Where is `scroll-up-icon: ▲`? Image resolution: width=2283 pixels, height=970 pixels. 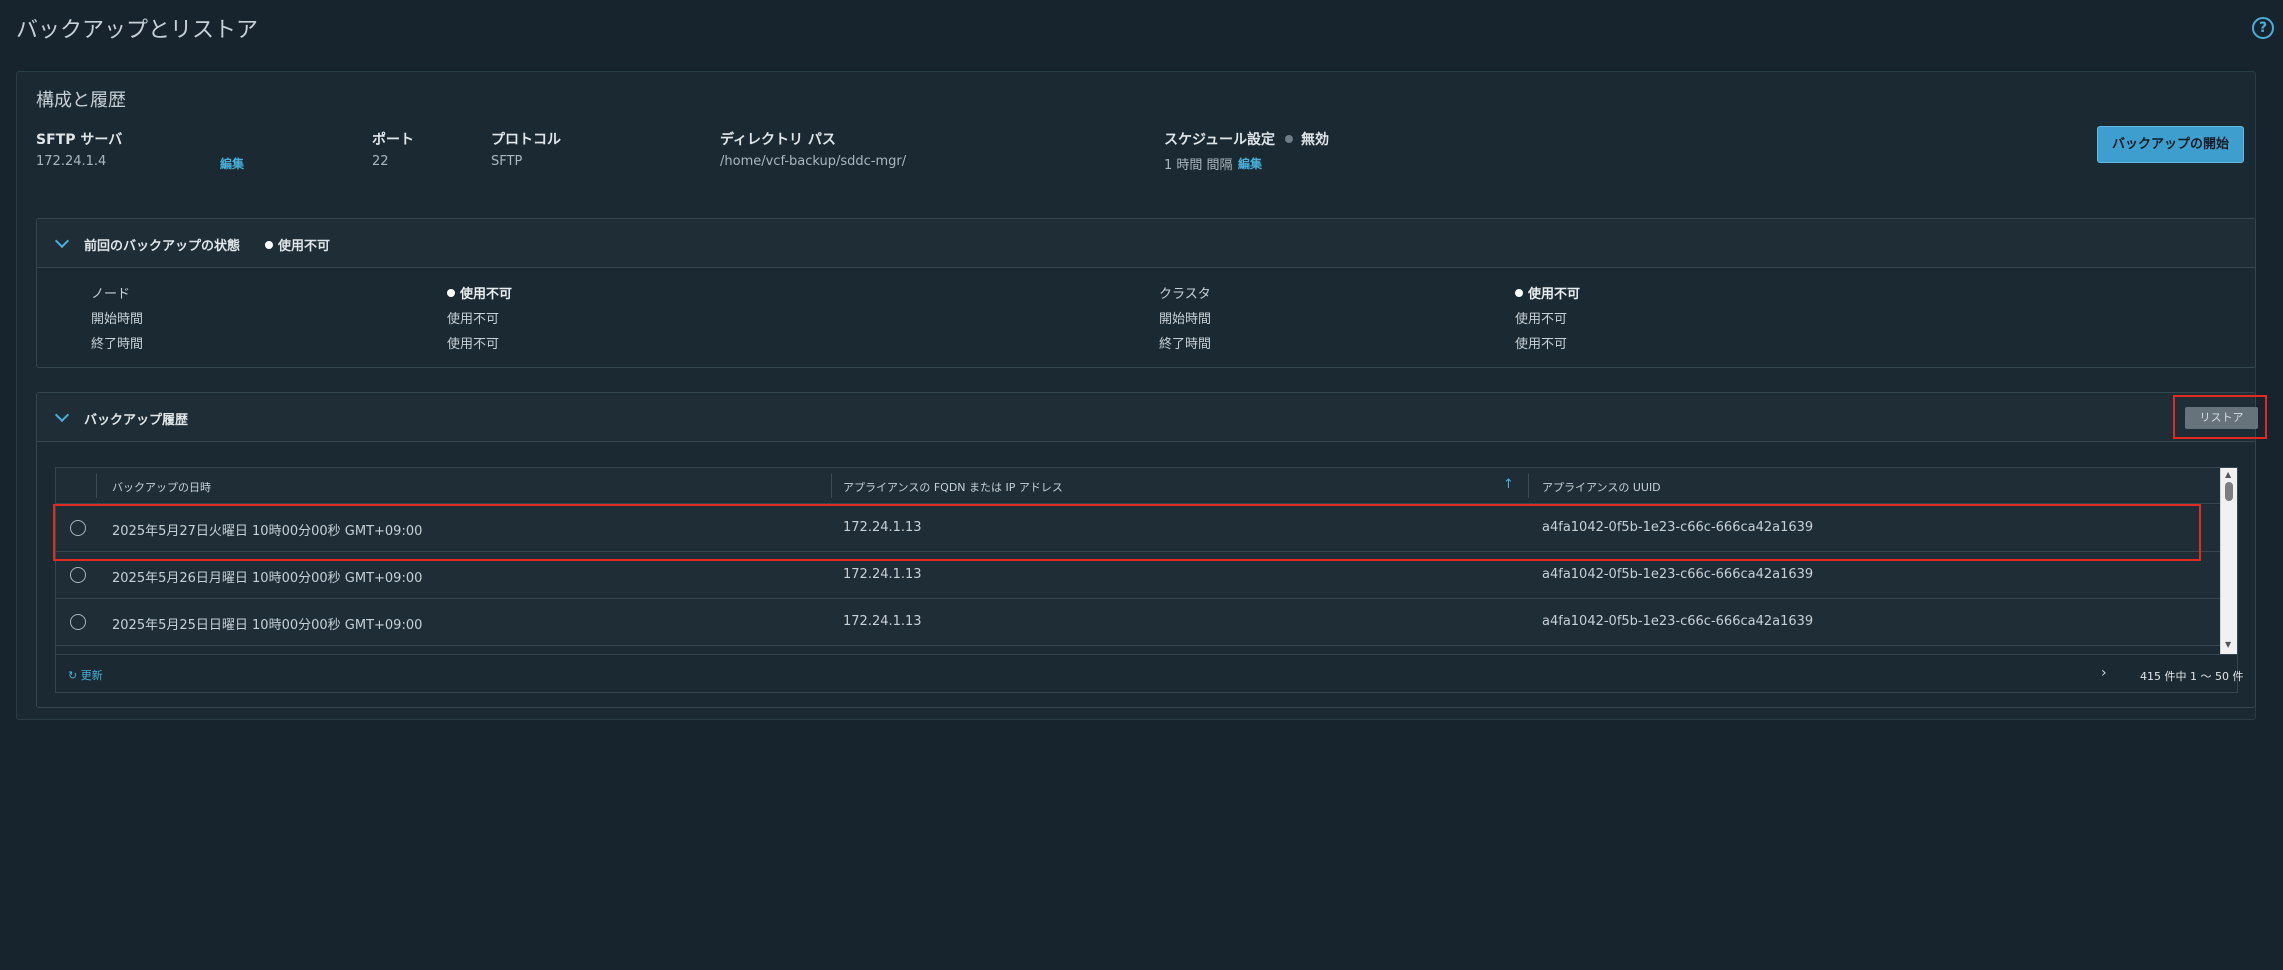
scroll-up-icon: ▲ is located at coordinates (2228, 474).